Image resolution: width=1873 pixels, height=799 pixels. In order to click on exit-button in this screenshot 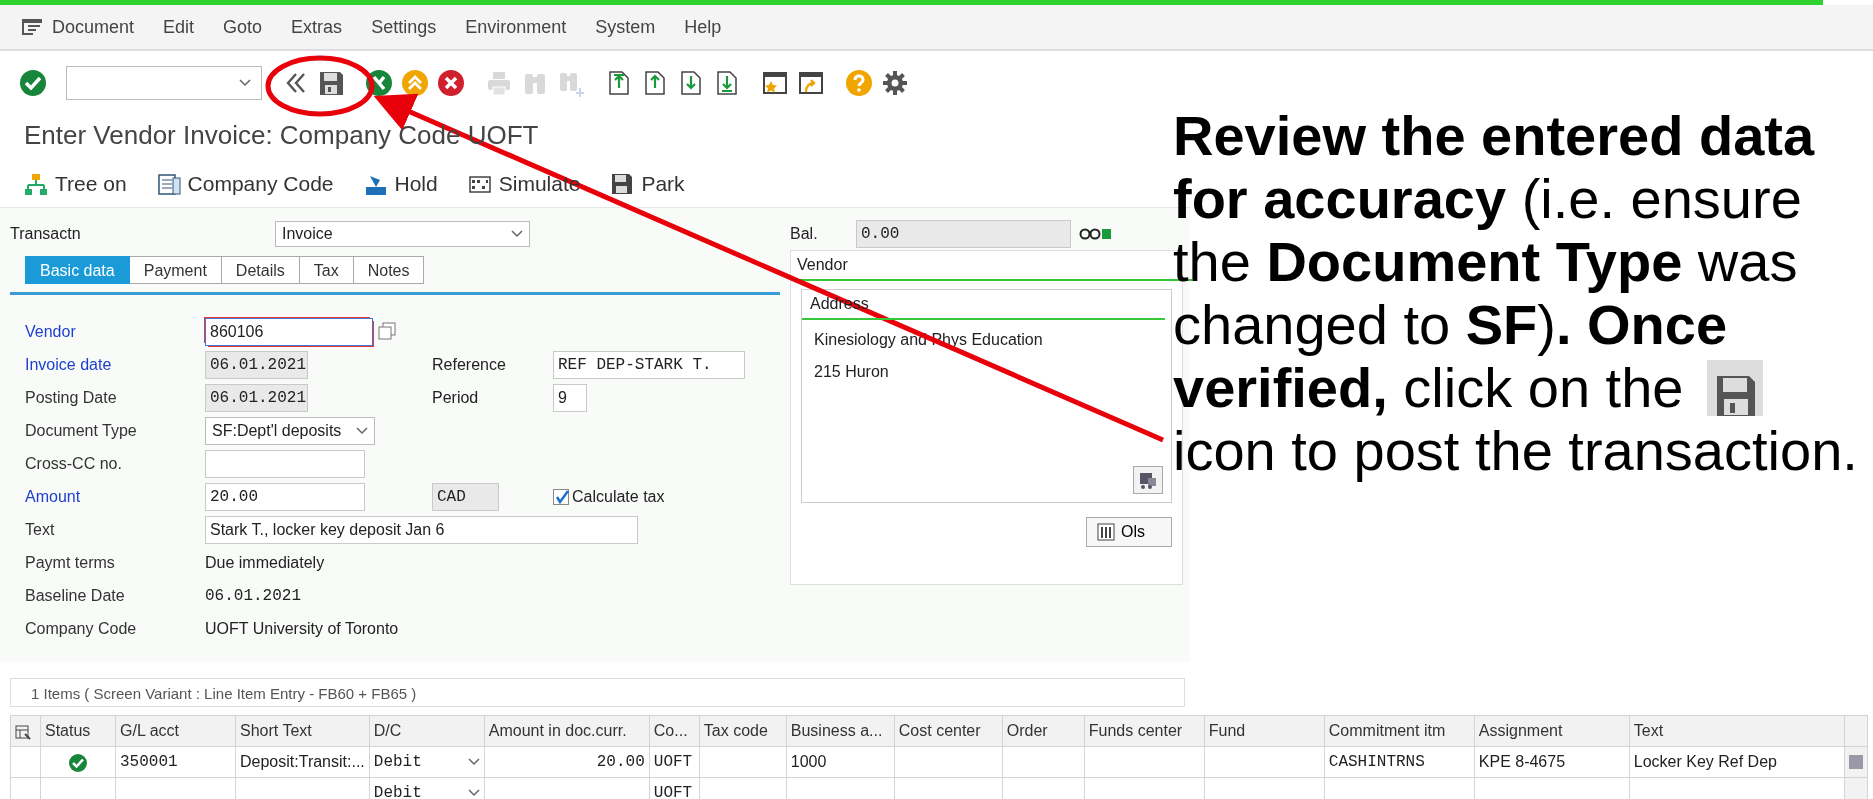, I will do `click(379, 83)`.